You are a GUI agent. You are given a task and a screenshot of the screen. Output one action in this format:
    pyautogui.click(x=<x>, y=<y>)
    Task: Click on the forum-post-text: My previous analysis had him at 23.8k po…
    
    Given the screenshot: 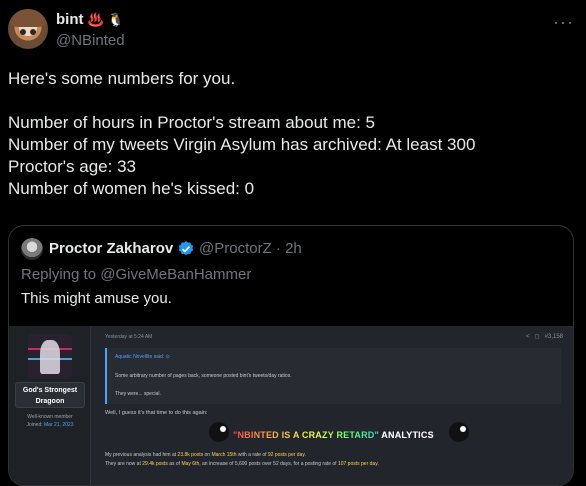 What is the action you would take?
    pyautogui.click(x=205, y=455)
    